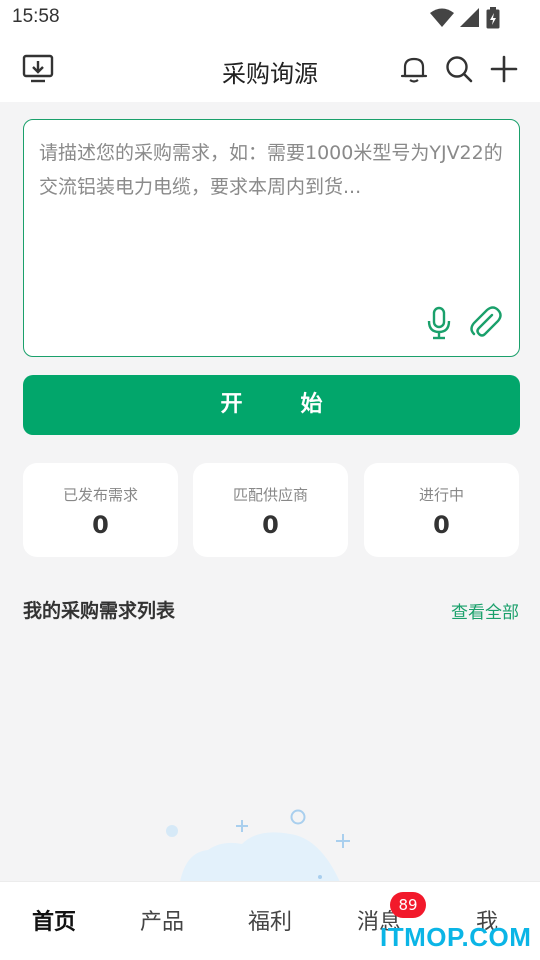 This screenshot has height=960, width=540. I want to click on stat-card-in-progress: 进行中 0, so click(441, 510).